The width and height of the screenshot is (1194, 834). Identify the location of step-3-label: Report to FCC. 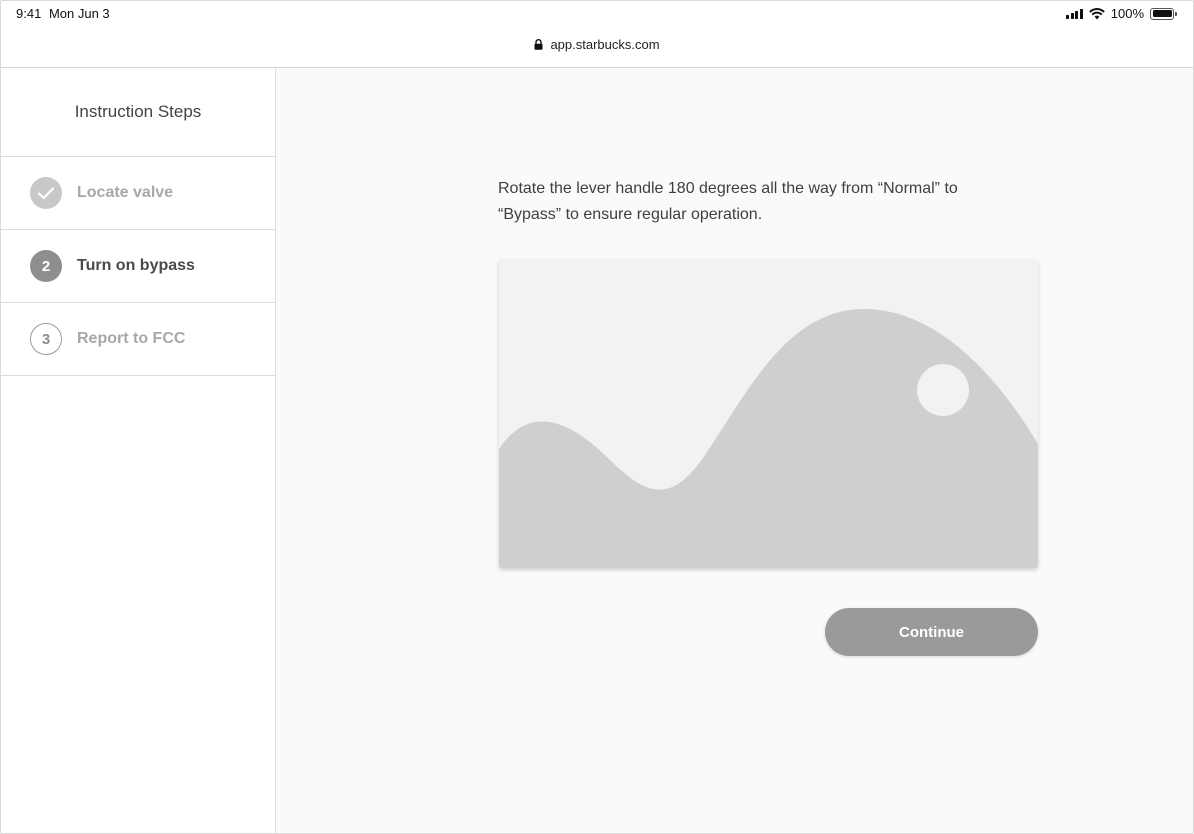
(131, 338).